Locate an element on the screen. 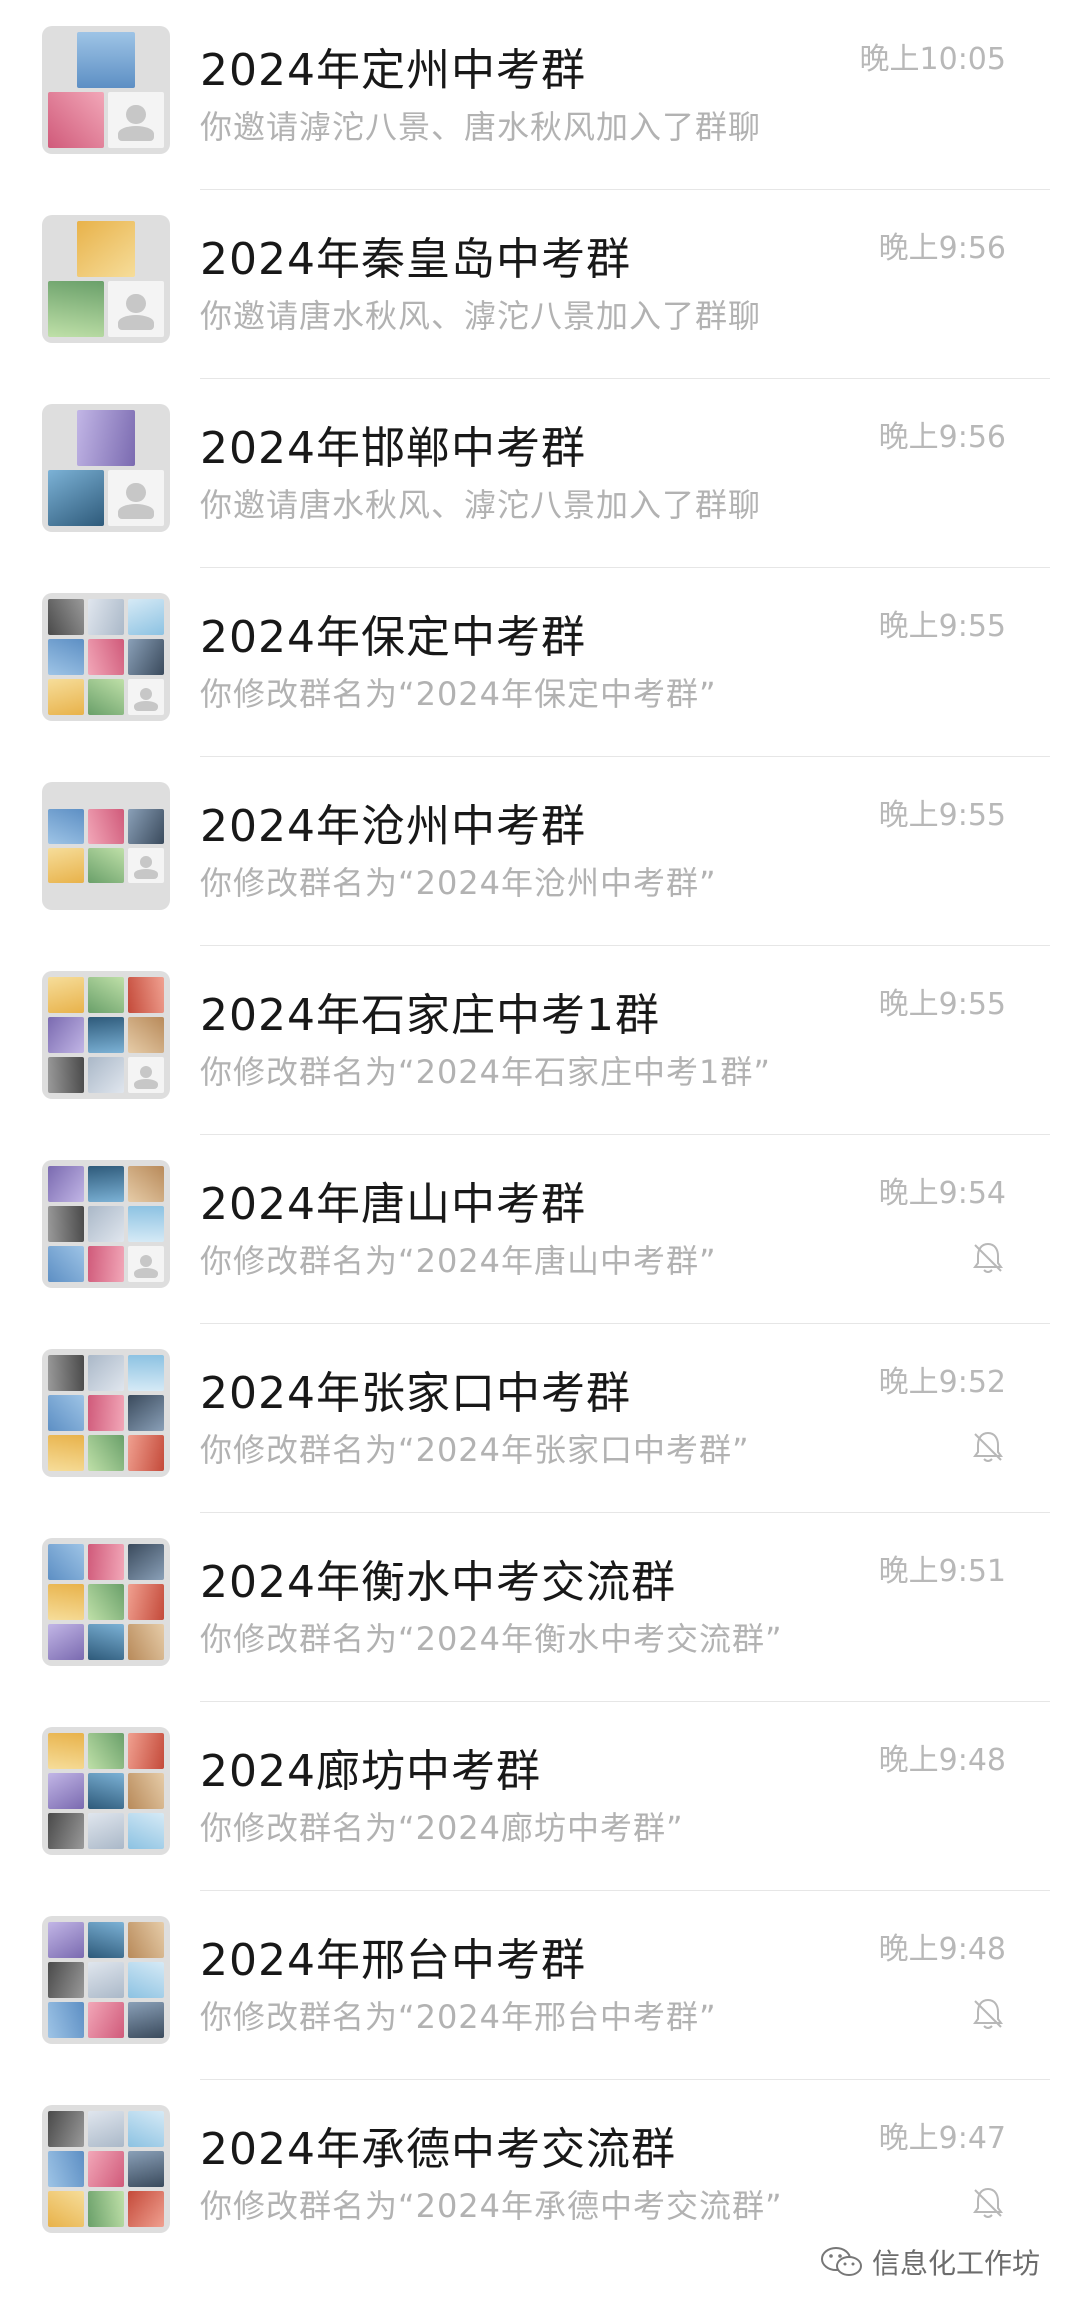 This screenshot has width=1080, height=2316. chat-list-item: 2024年秦皇岛中考群 你邀请唐水秋风、滹沱八景加入了群聊 晚上9:56 is located at coordinates (540, 284).